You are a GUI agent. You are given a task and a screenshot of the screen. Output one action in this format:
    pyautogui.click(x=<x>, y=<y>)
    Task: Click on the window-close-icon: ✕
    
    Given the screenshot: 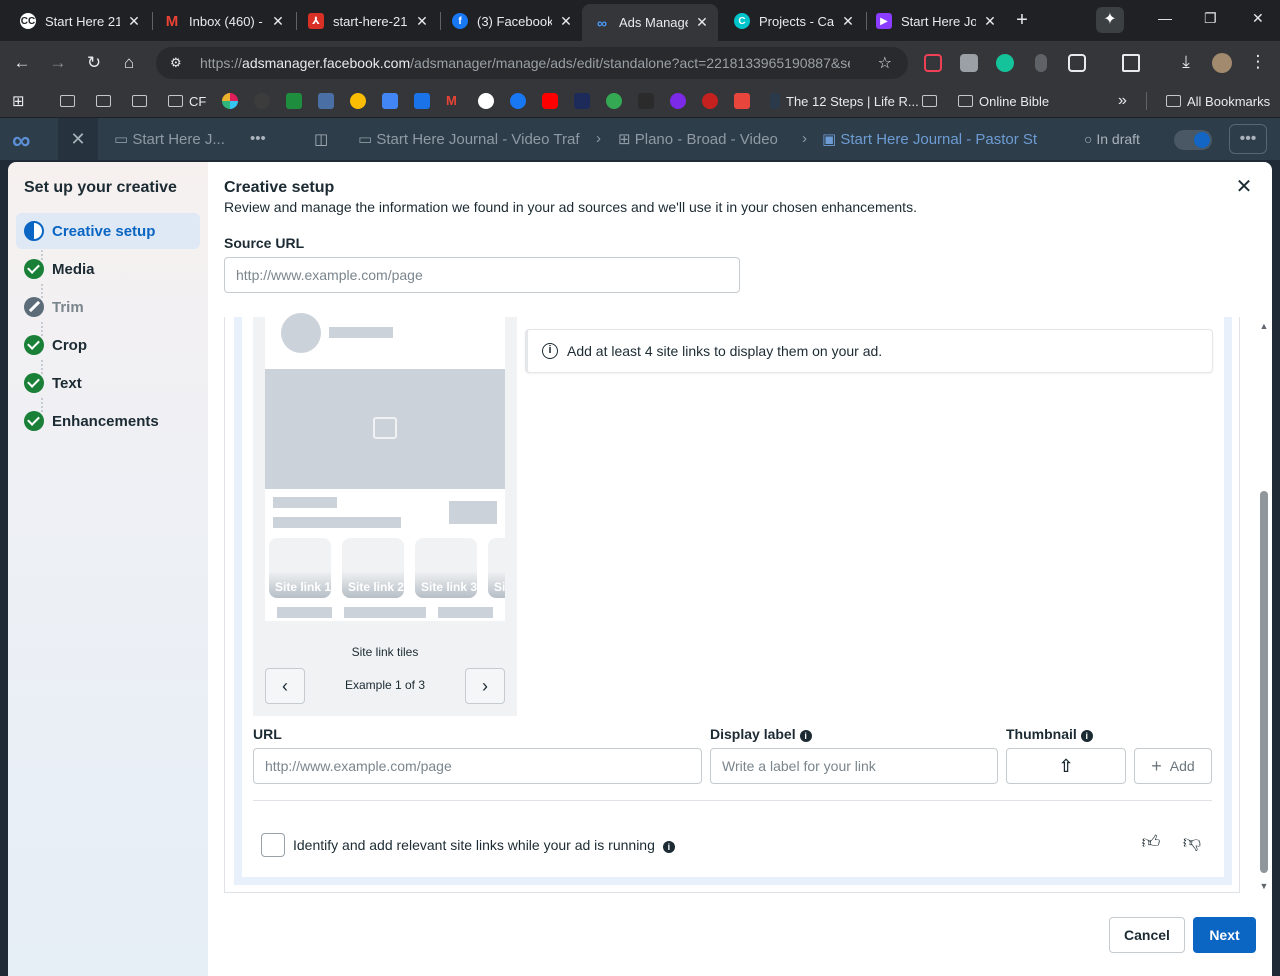 What is the action you would take?
    pyautogui.click(x=1258, y=18)
    